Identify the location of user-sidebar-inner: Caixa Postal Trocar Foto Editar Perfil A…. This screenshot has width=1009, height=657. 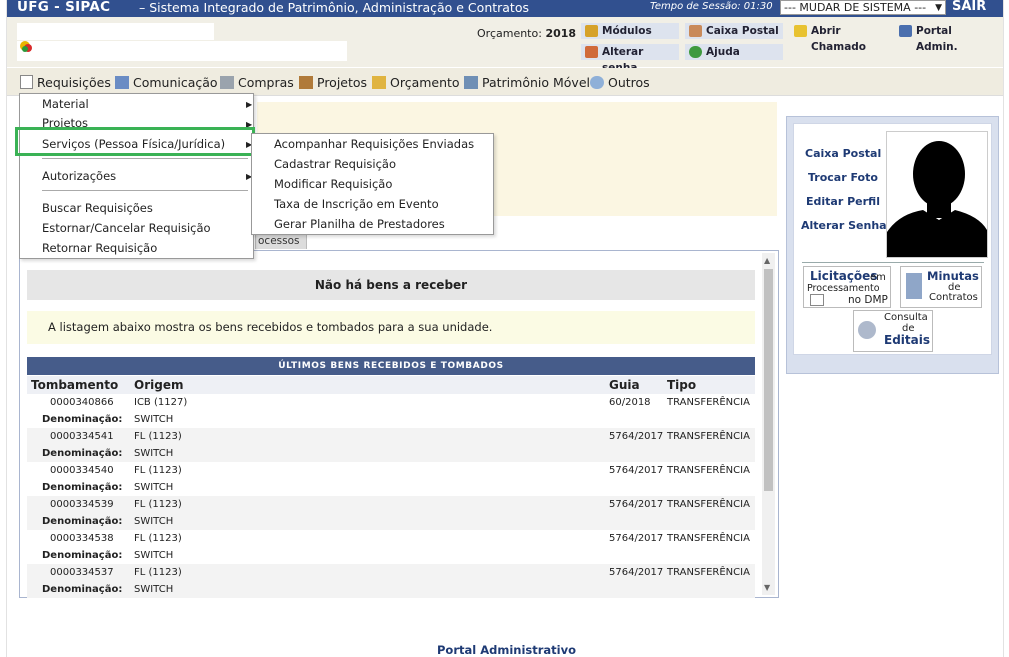
(892, 239).